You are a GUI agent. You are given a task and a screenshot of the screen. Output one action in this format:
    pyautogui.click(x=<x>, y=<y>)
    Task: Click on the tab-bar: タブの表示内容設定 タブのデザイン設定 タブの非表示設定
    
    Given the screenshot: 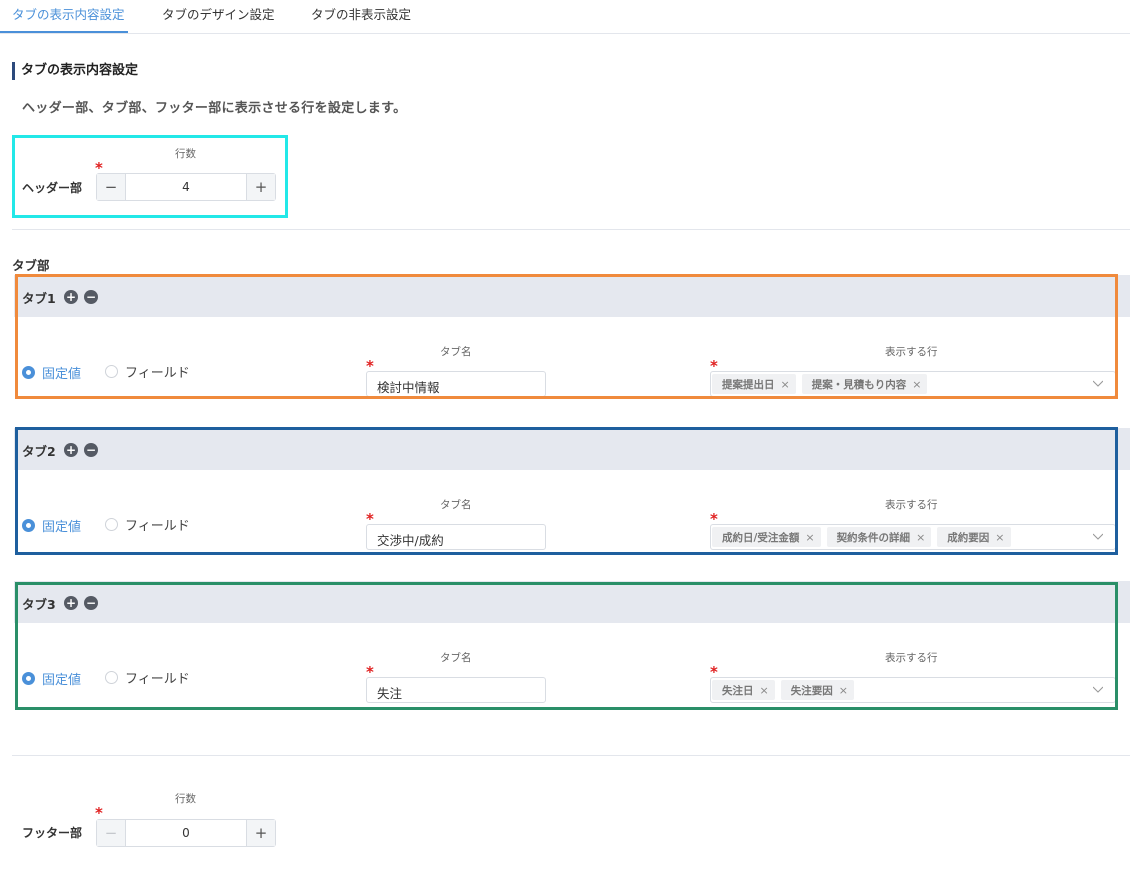 What is the action you would take?
    pyautogui.click(x=565, y=17)
    